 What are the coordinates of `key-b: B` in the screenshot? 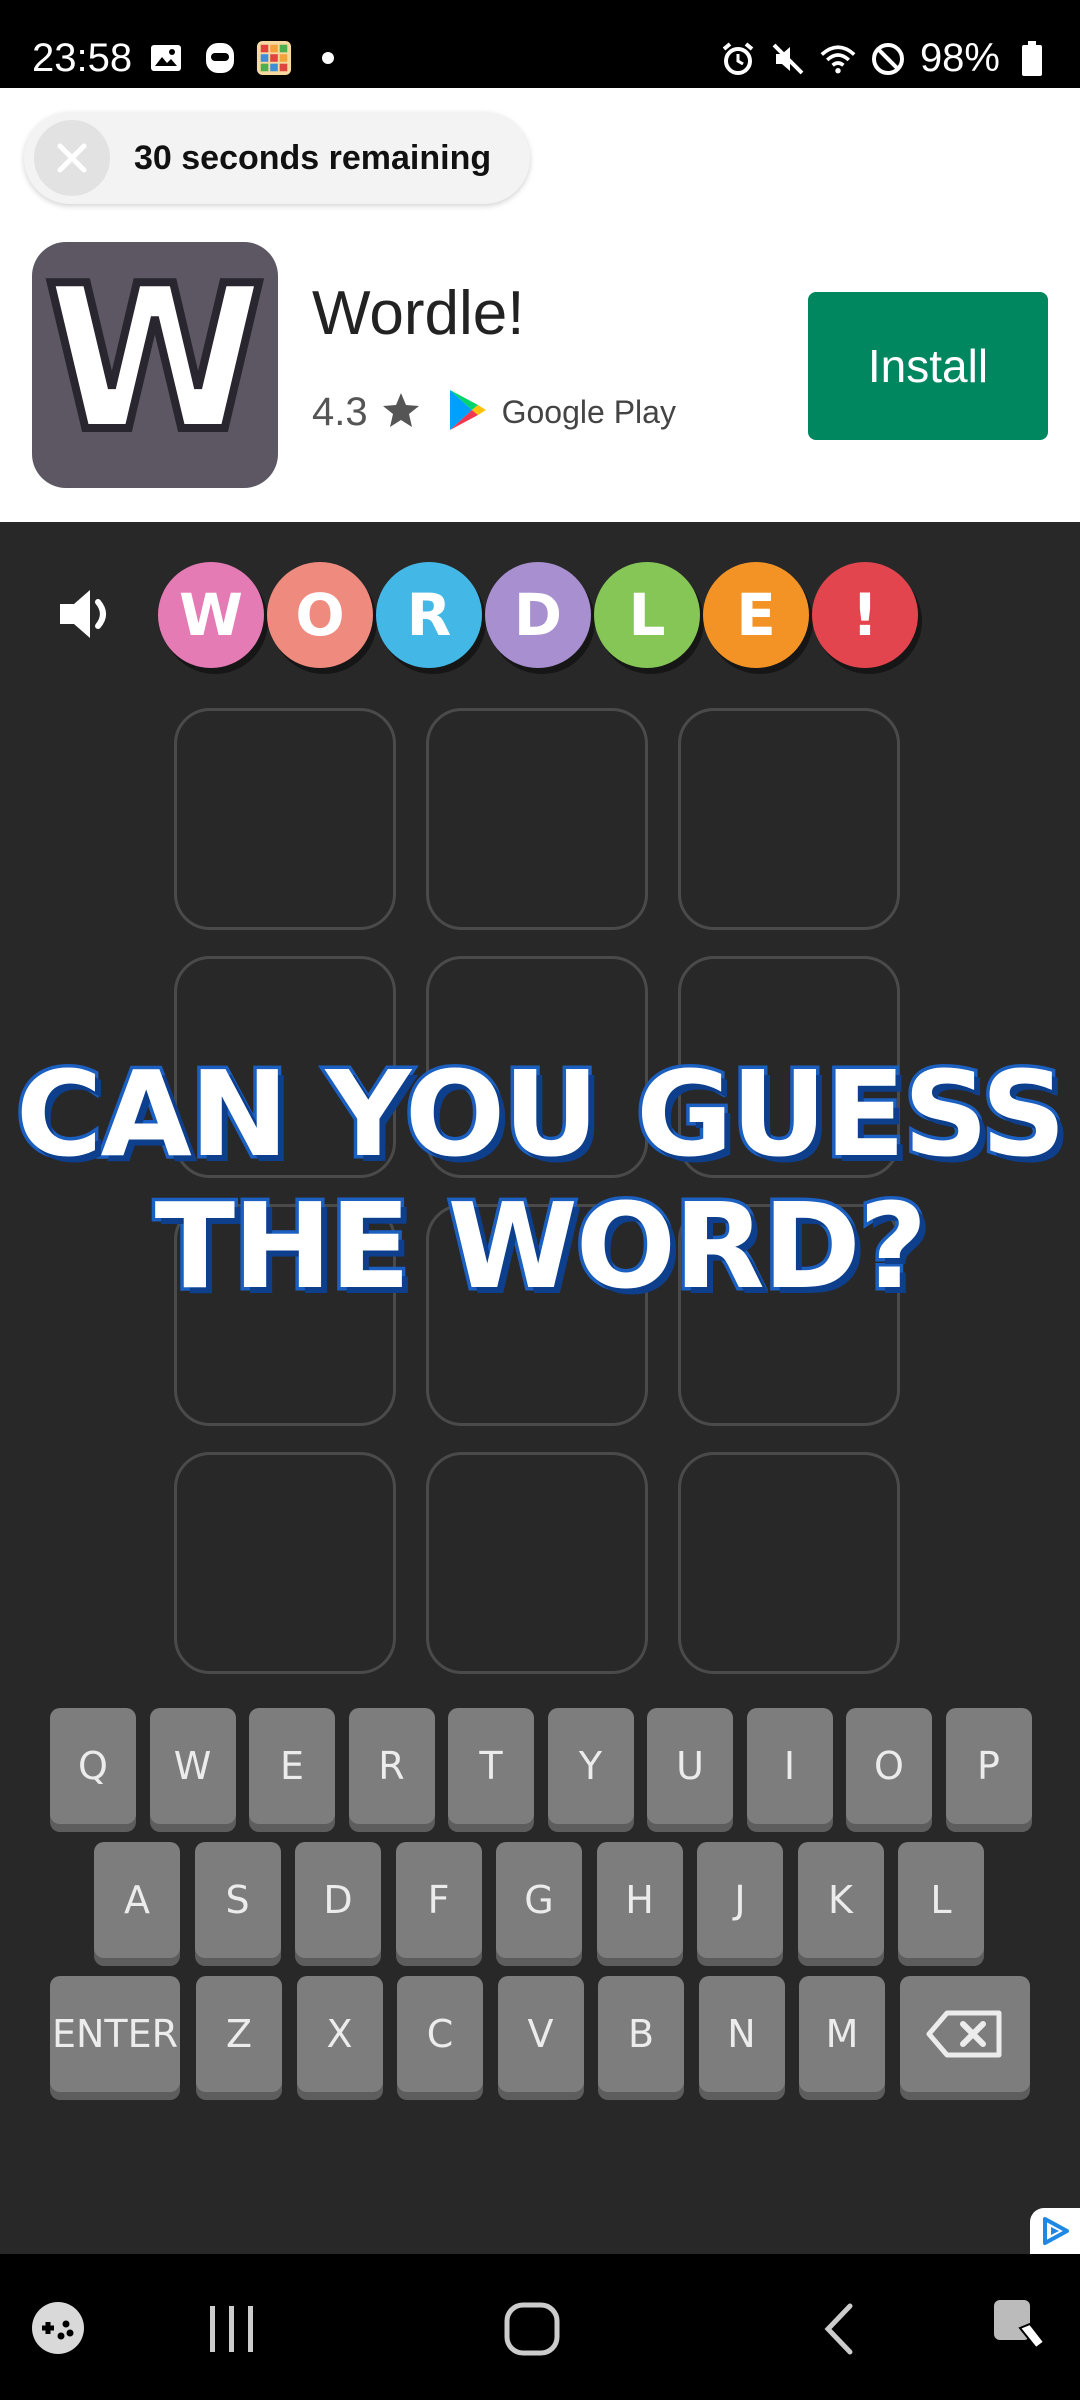 It's located at (641, 2034).